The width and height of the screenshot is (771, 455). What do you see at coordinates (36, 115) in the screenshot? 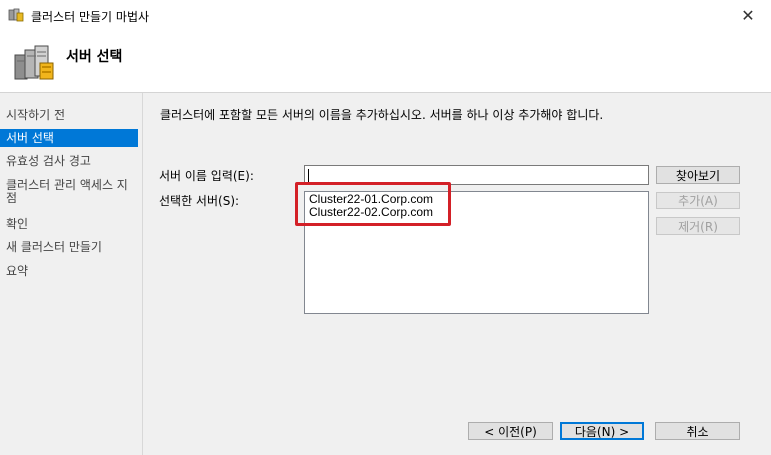
I see `sidebar-item-label: 시작하기 전` at bounding box center [36, 115].